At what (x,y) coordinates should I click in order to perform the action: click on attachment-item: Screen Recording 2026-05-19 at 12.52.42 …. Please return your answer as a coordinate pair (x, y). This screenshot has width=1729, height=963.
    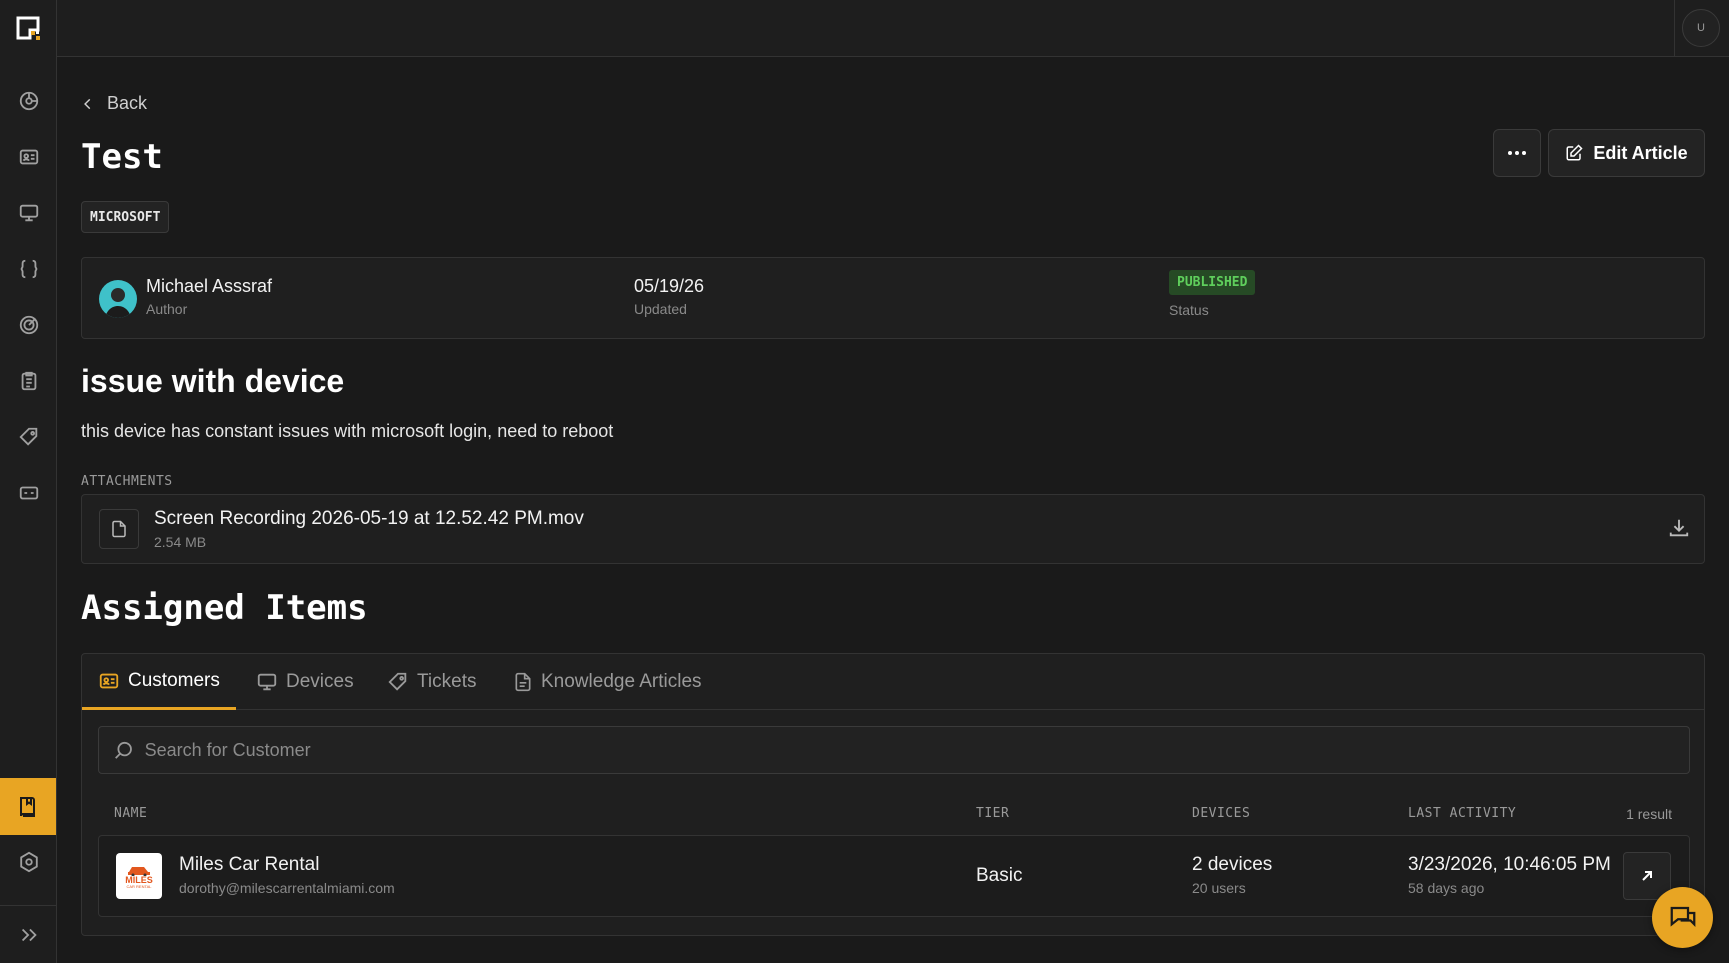
    Looking at the image, I should click on (893, 529).